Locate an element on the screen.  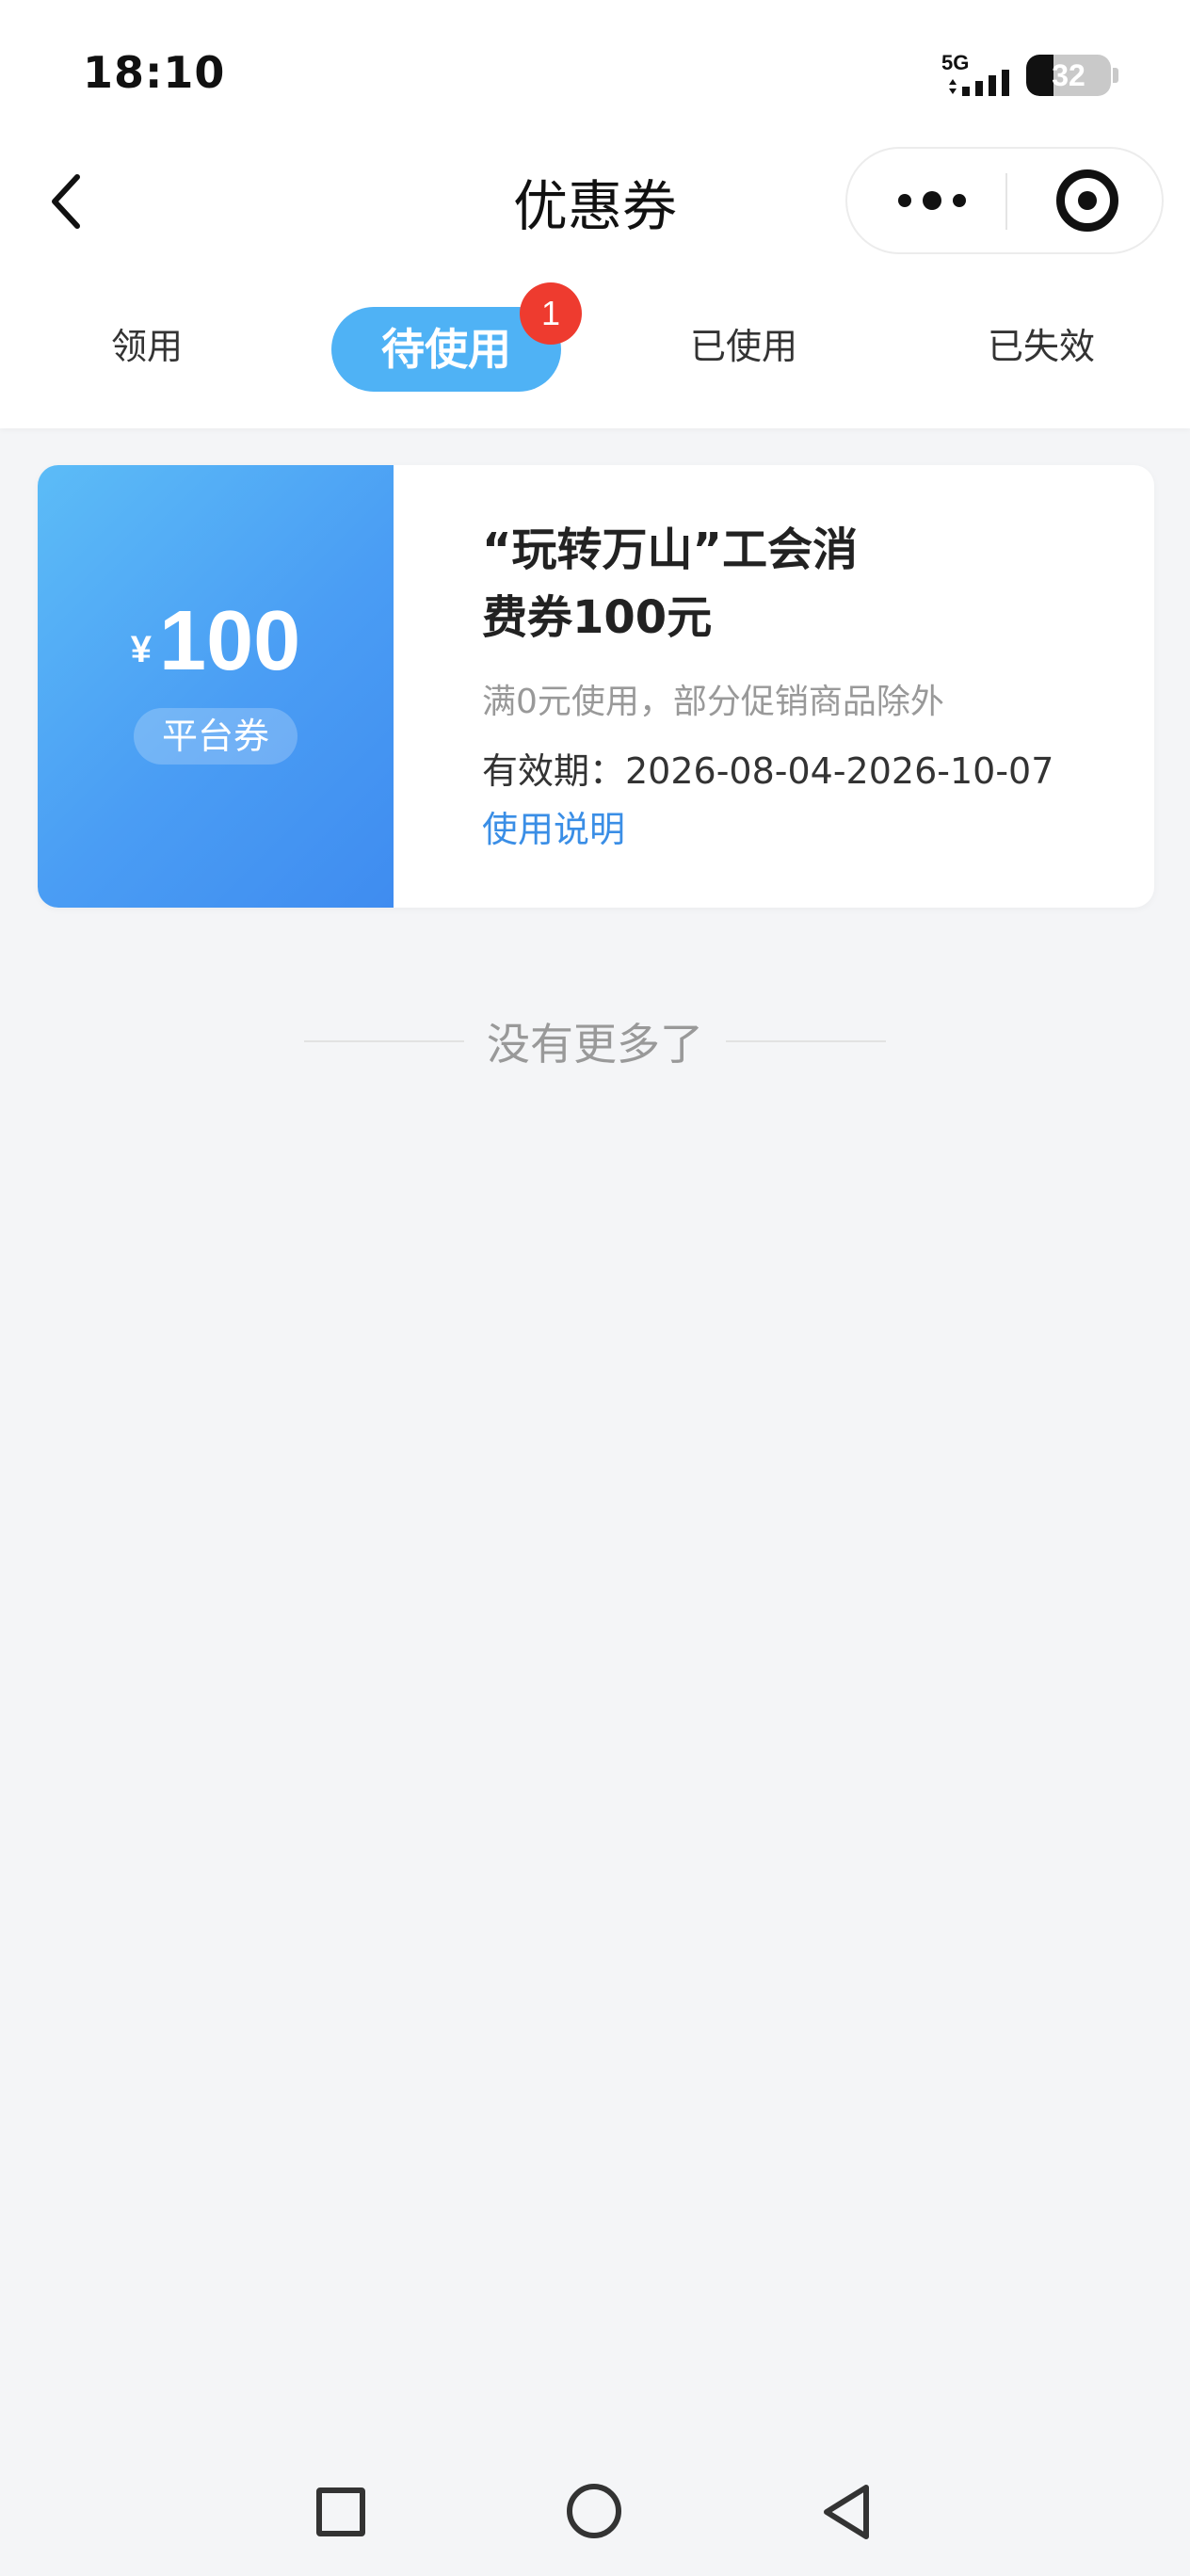
usage-instructions-link: 使用说明 is located at coordinates (554, 826).